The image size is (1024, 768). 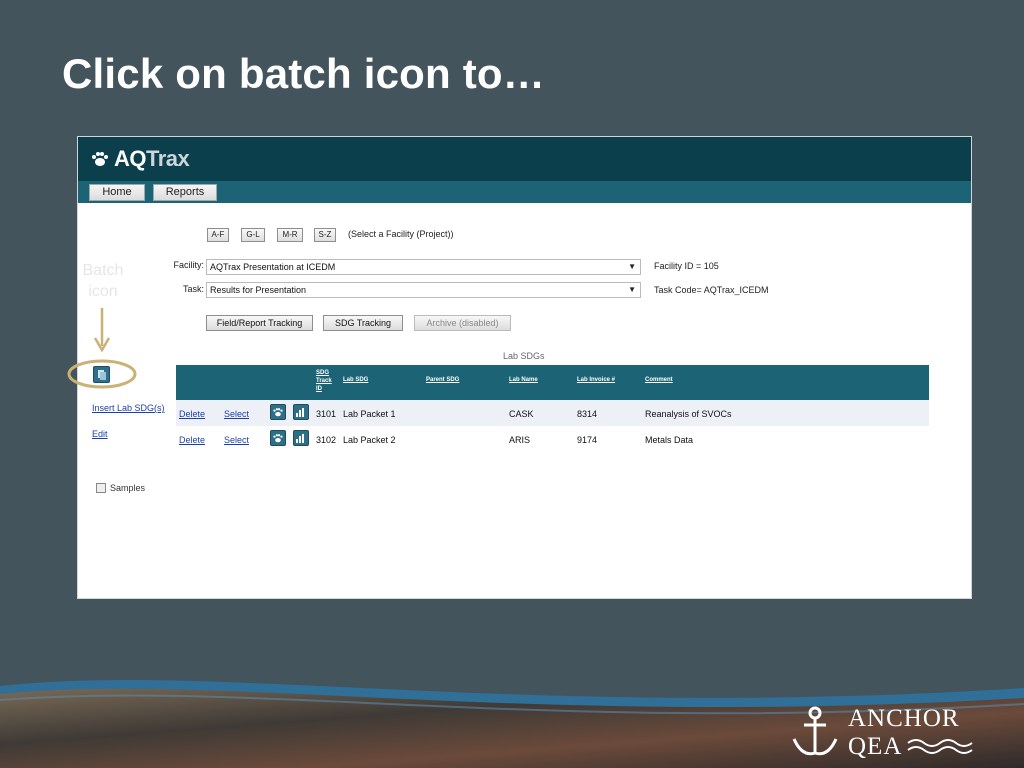 I want to click on highlight-ellipse, so click(x=102, y=374).